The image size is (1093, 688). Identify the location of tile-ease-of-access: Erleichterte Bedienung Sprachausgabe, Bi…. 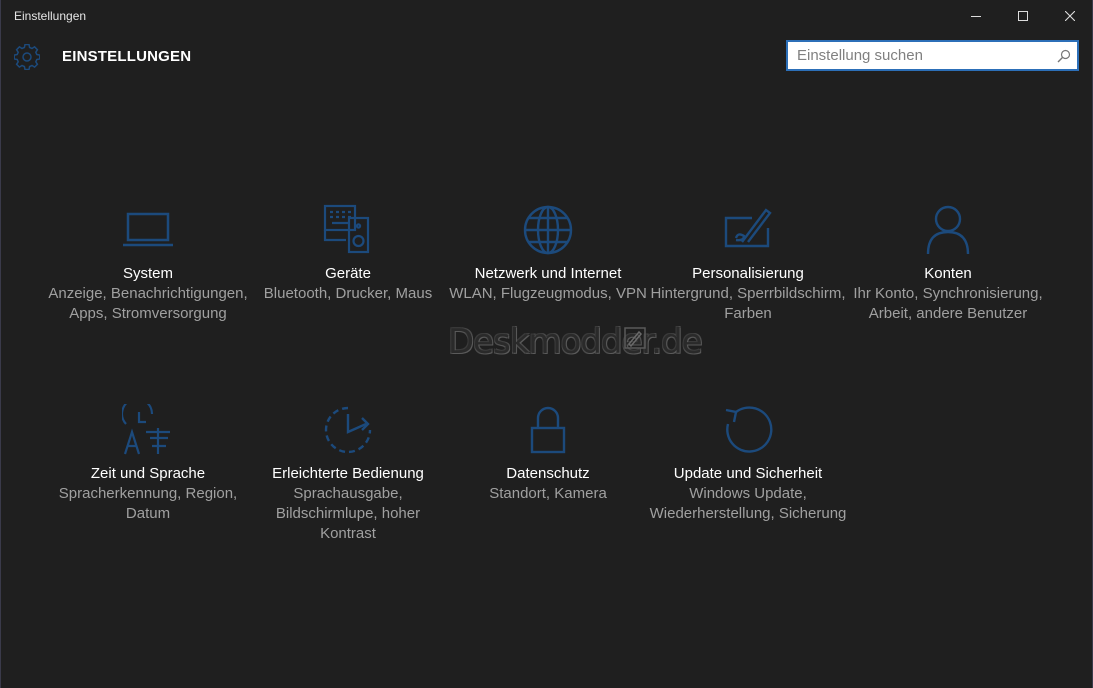
(348, 474).